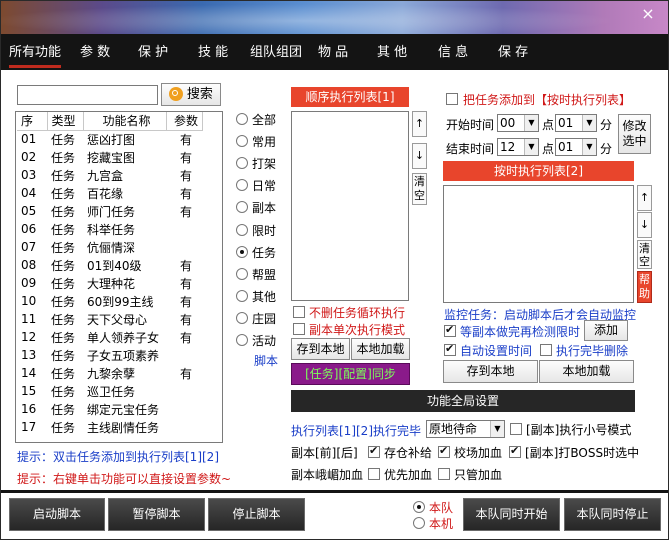  Describe the element at coordinates (299, 329) in the screenshot. I see `dungeon-single-checkbox` at that location.